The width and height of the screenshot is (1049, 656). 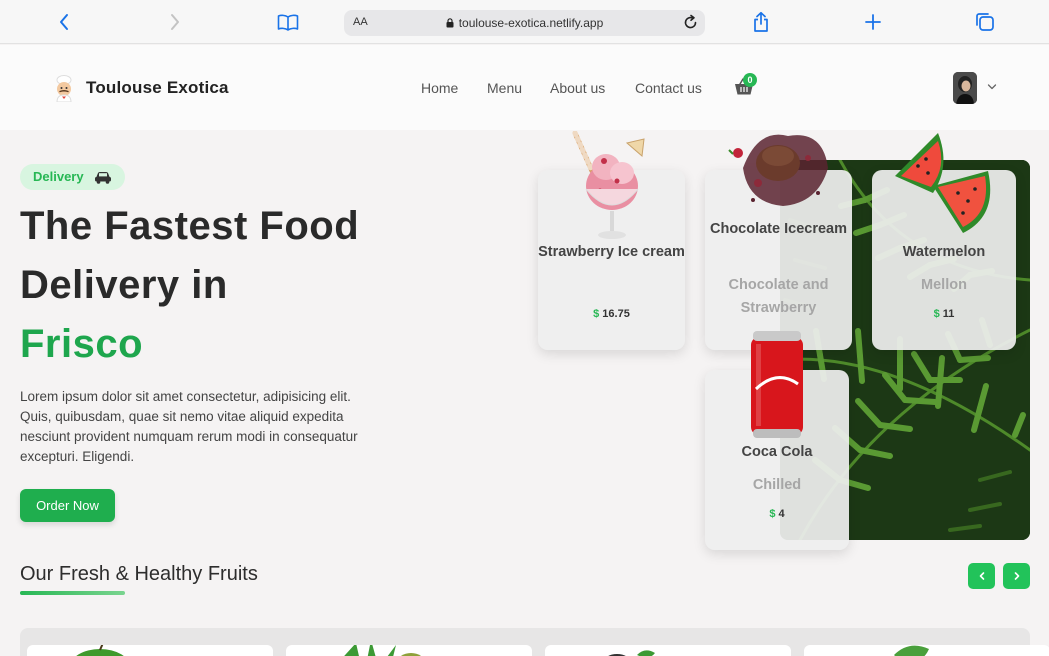 I want to click on nav-about-us: About us, so click(x=577, y=88).